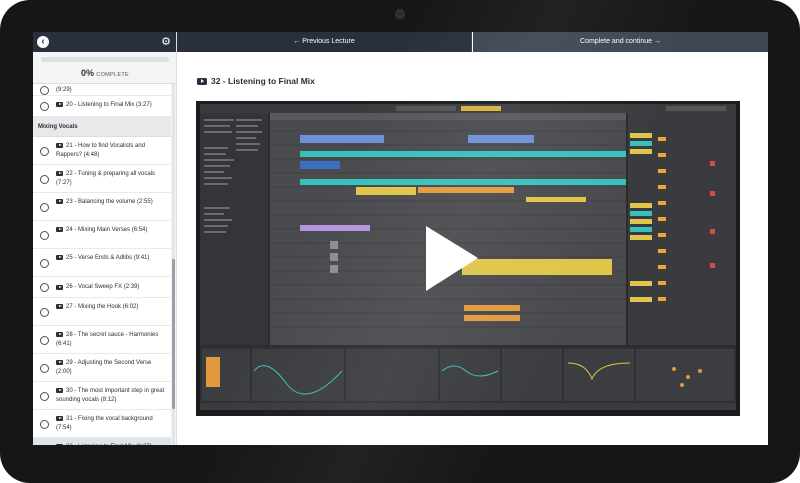 Image resolution: width=800 pixels, height=483 pixels. I want to click on previous-lecture-button: ← Previous Lecture, so click(324, 42).